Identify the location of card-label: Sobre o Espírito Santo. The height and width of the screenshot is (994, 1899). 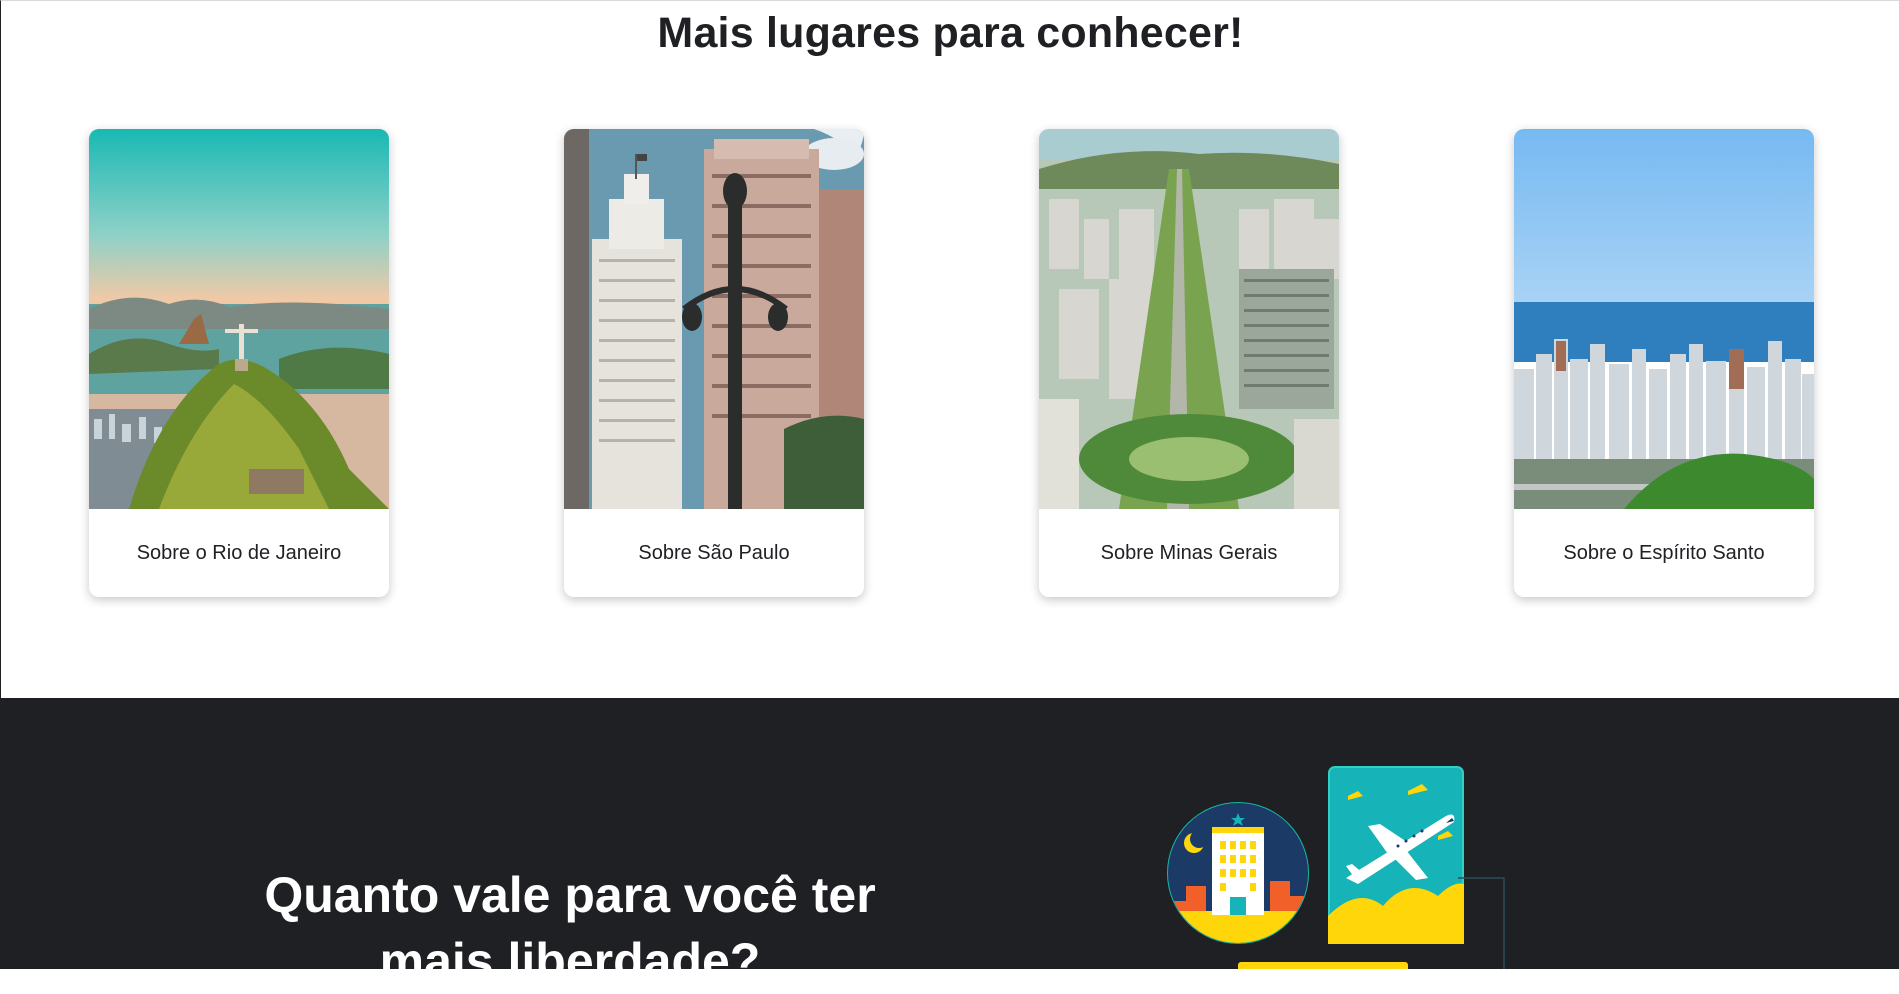
(1664, 552).